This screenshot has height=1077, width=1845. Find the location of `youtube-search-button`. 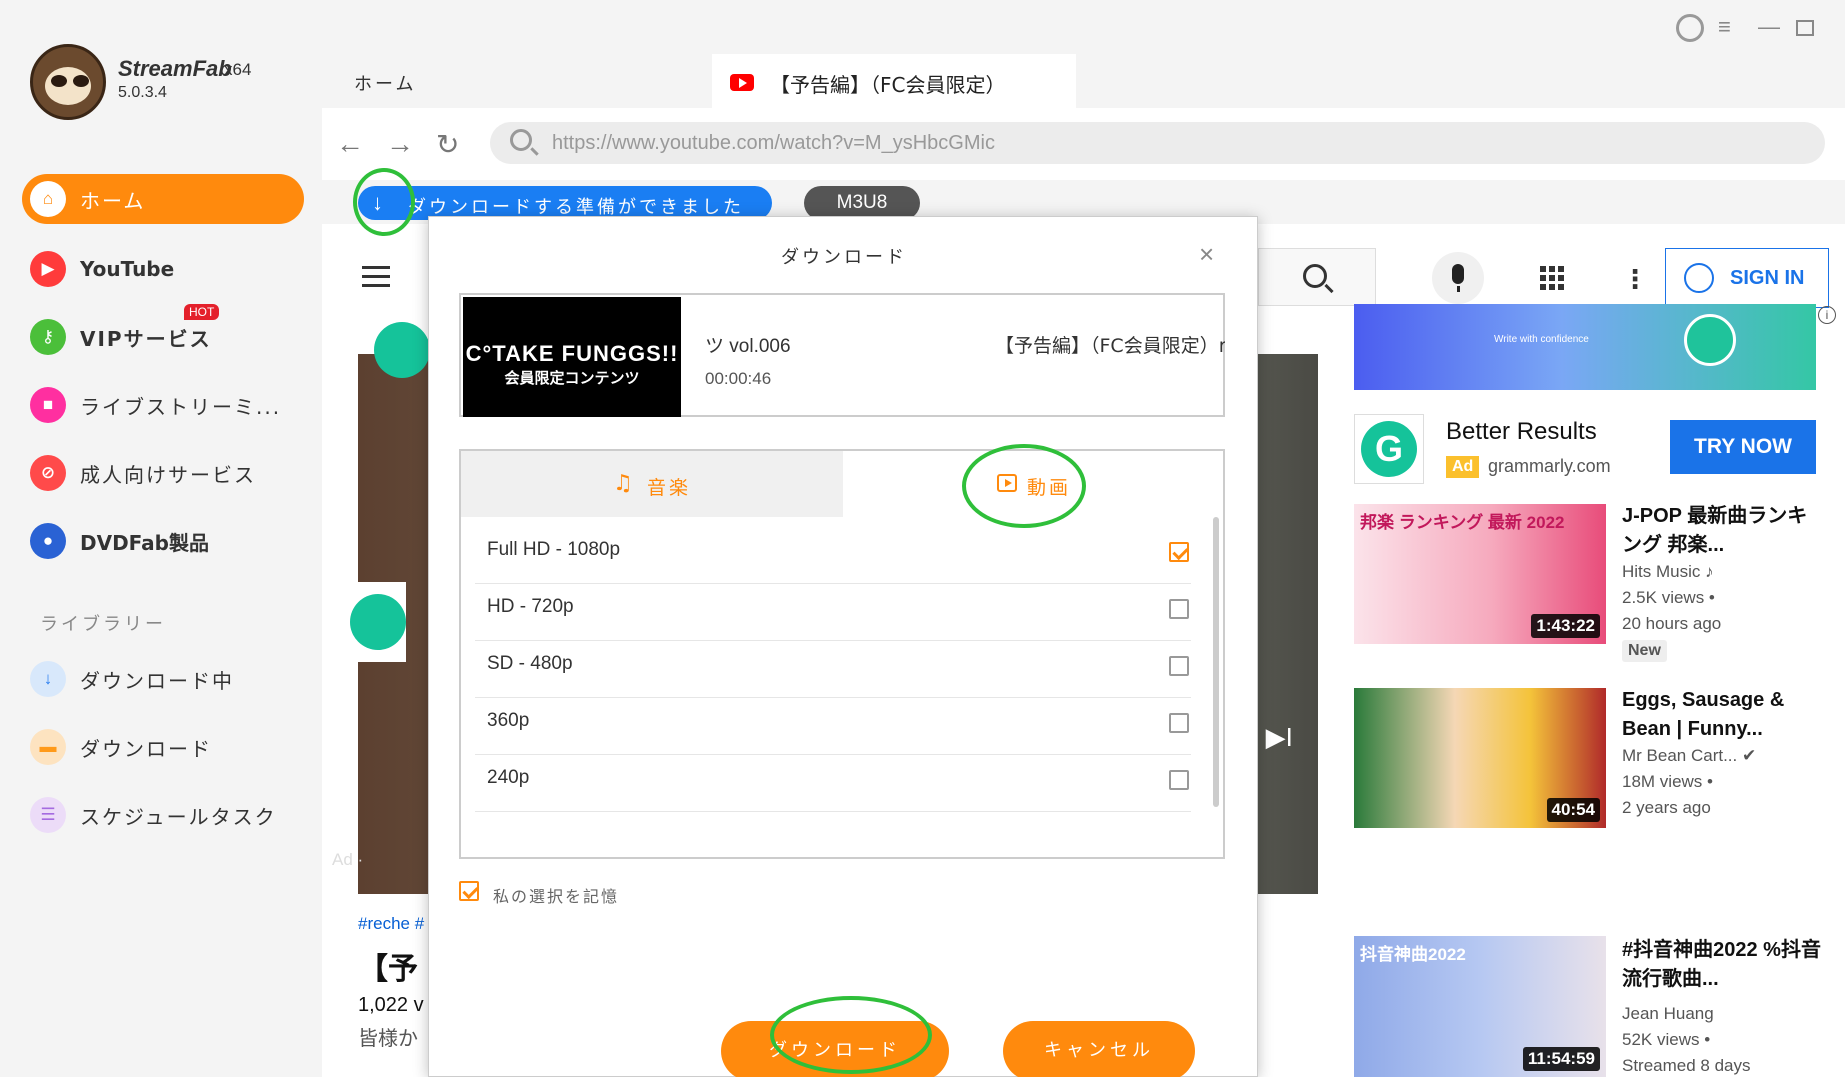

youtube-search-button is located at coordinates (1317, 277).